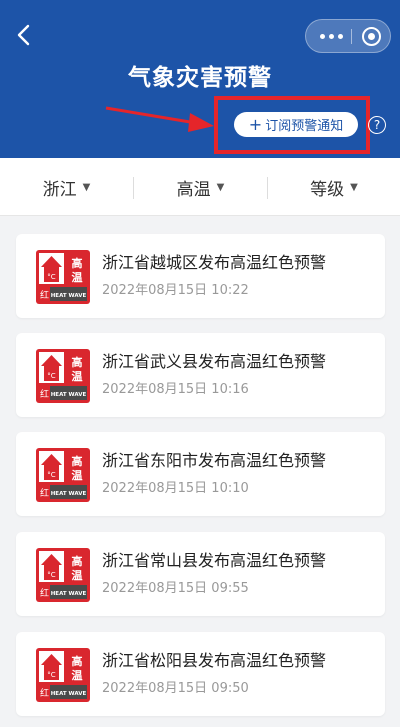 The image size is (400, 727). I want to click on back-button, so click(25, 35).